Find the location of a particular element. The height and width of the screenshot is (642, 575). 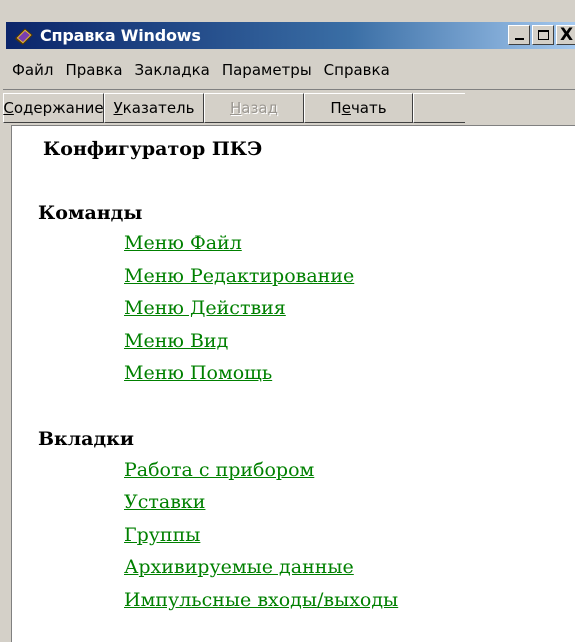

minimize-icon is located at coordinates (519, 39).